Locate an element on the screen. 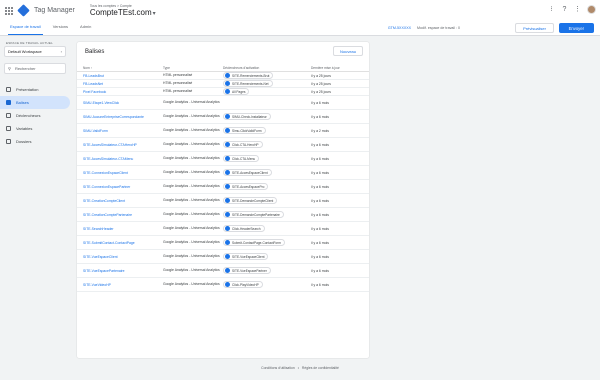 The image size is (600, 380). trigger-chip: SITE-VueEspacePartner is located at coordinates (247, 270).